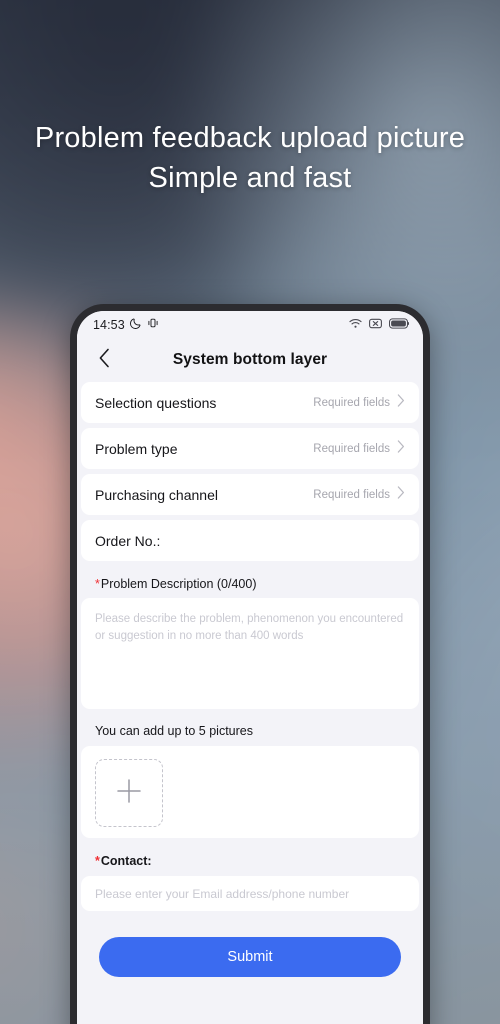 The height and width of the screenshot is (1024, 500). What do you see at coordinates (136, 448) in the screenshot?
I see `row-label: Problem type` at bounding box center [136, 448].